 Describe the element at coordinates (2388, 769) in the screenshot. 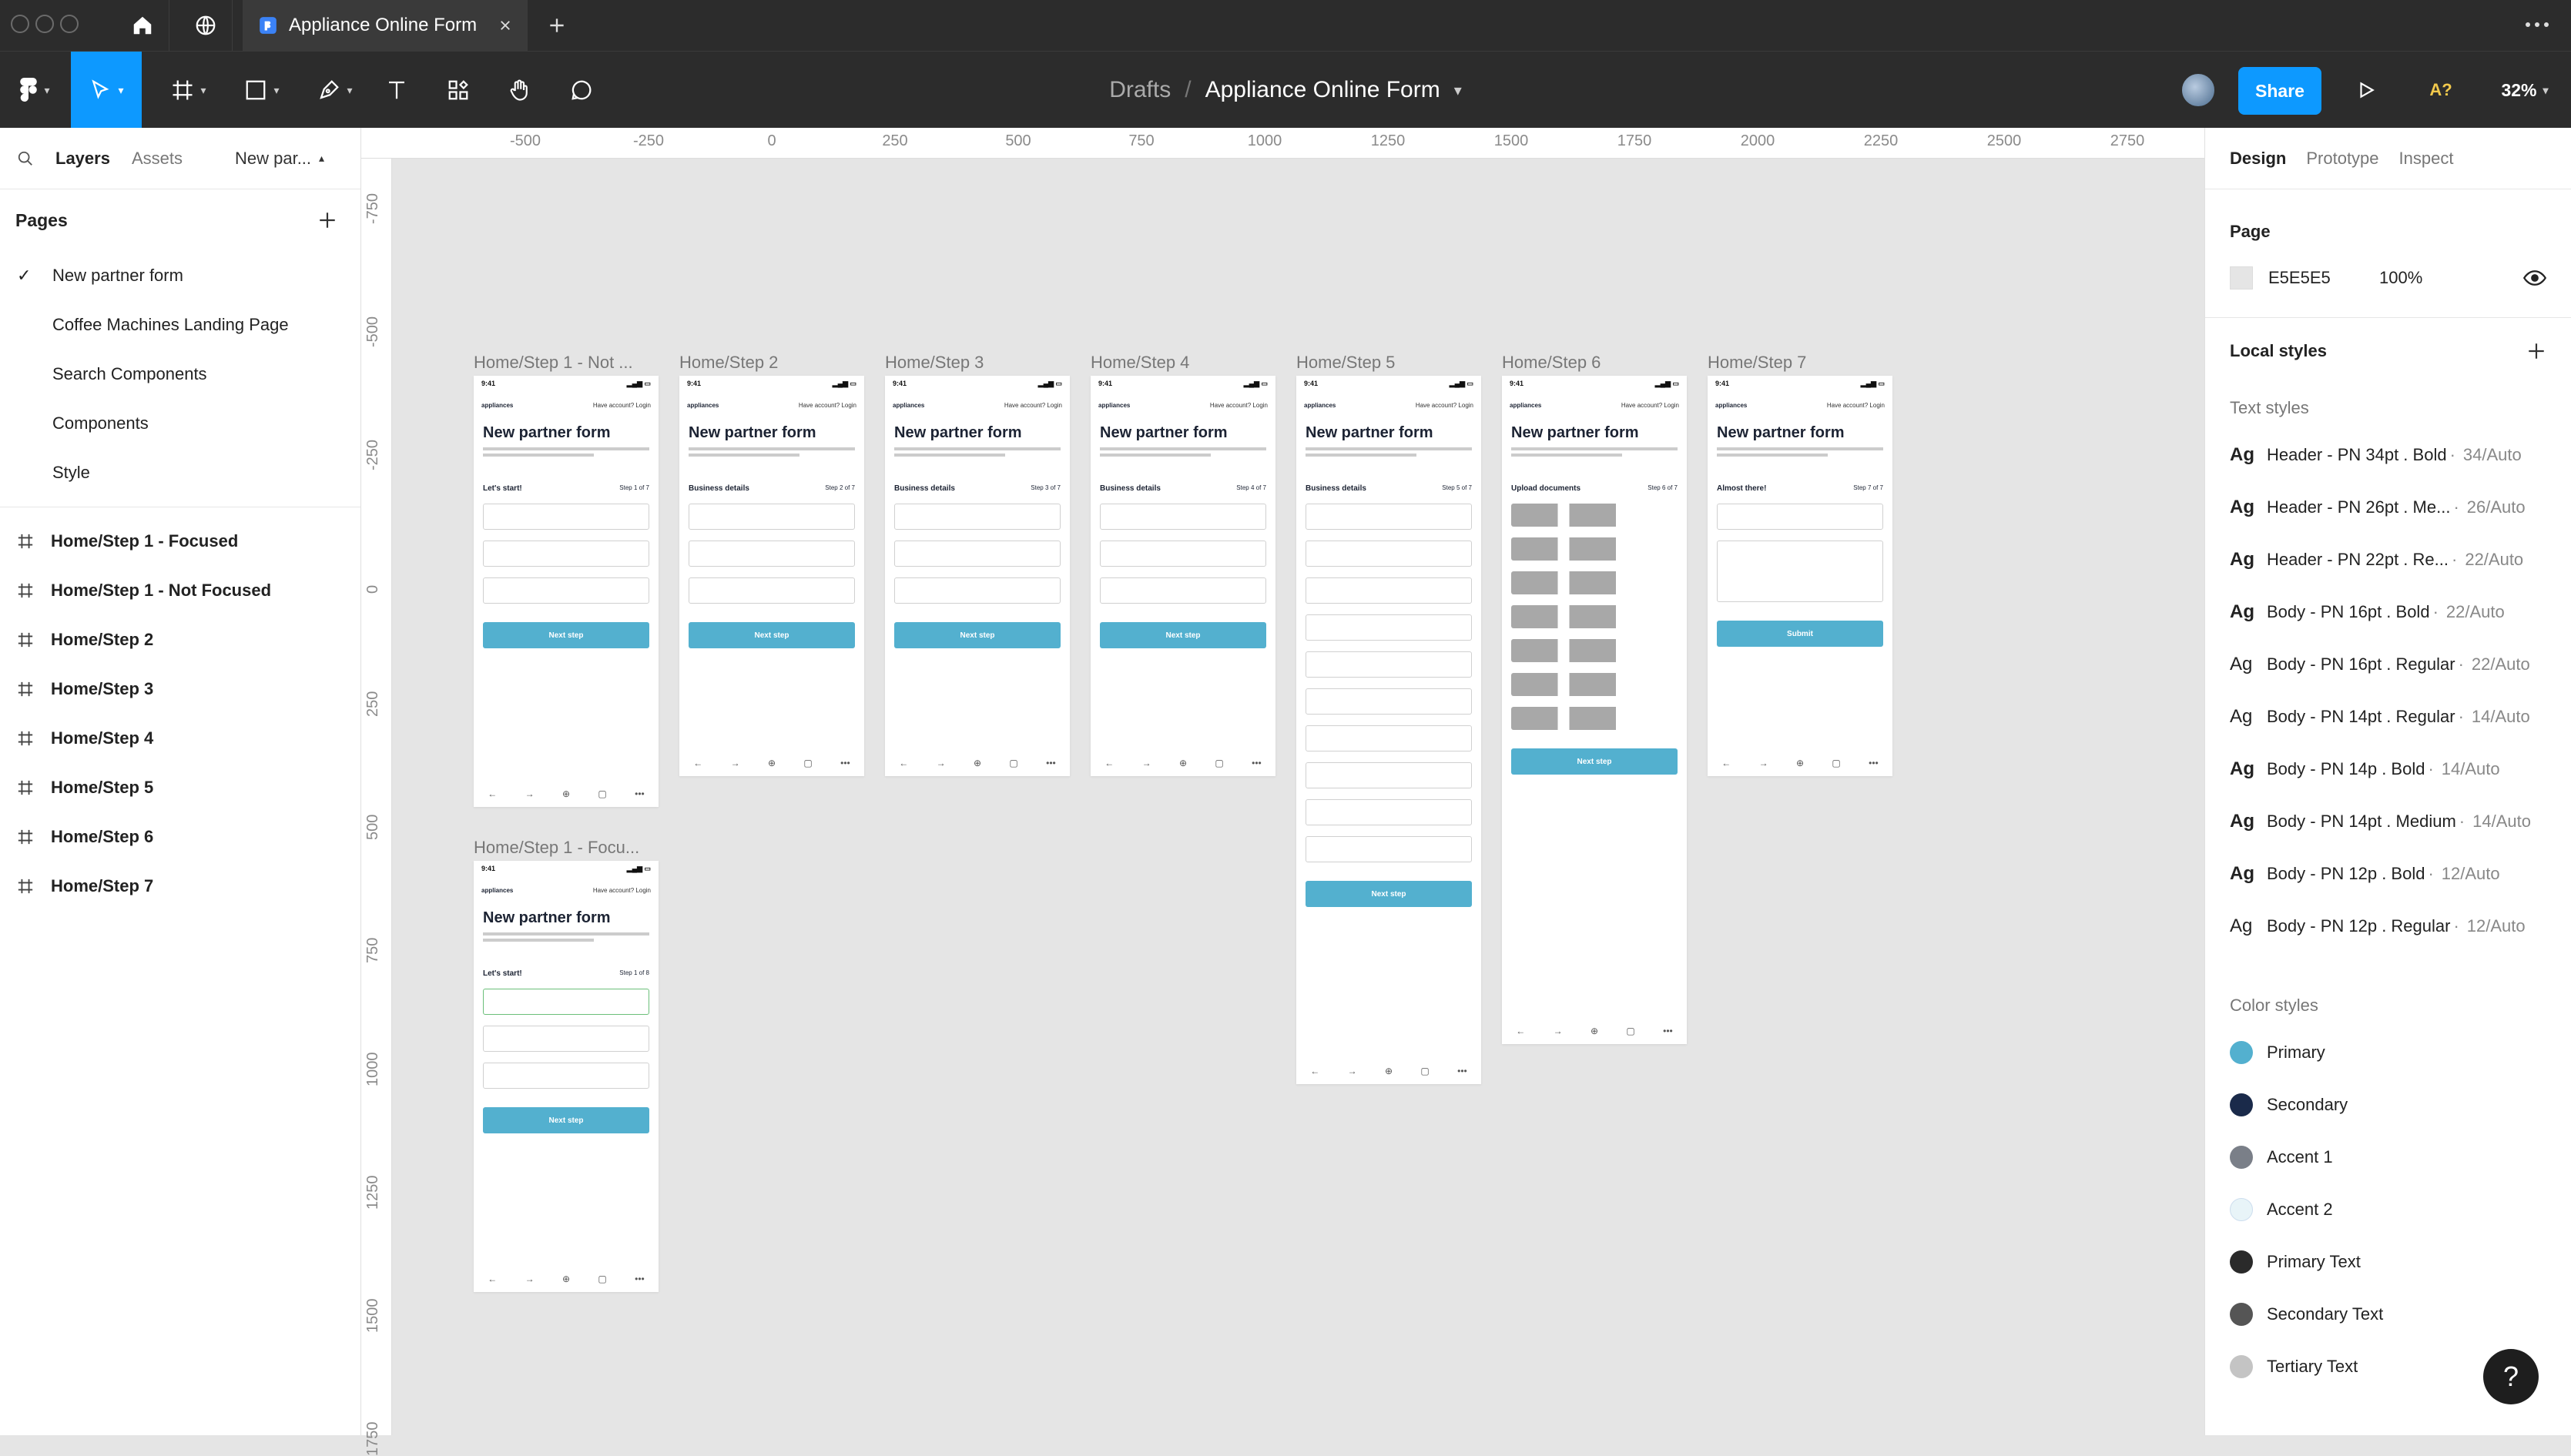

I see `text-style-item: AgBody - PN 14p . Bold·14/Auto` at that location.